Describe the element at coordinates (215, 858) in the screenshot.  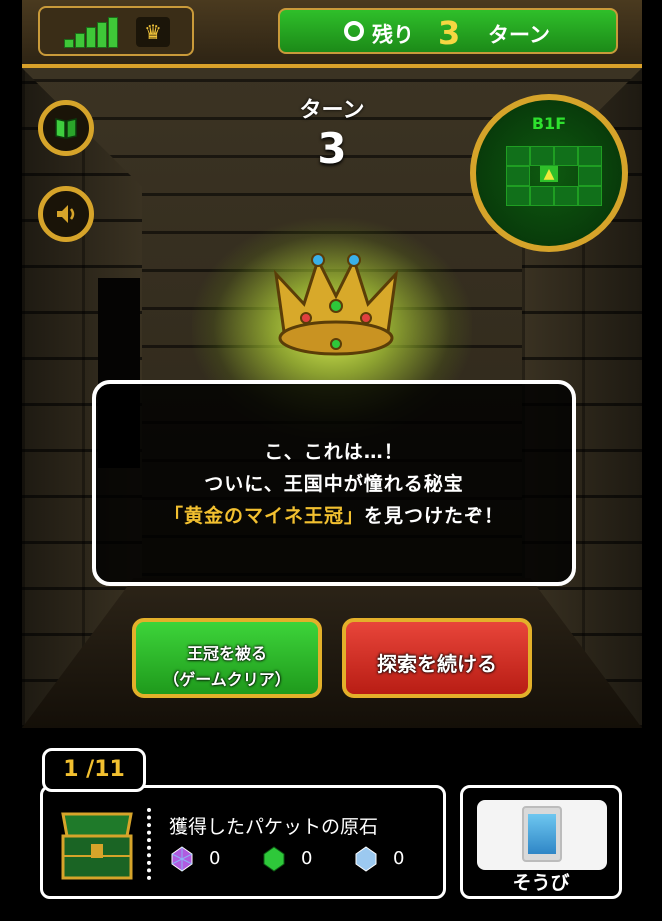
I see `purple-gem-count: 0` at that location.